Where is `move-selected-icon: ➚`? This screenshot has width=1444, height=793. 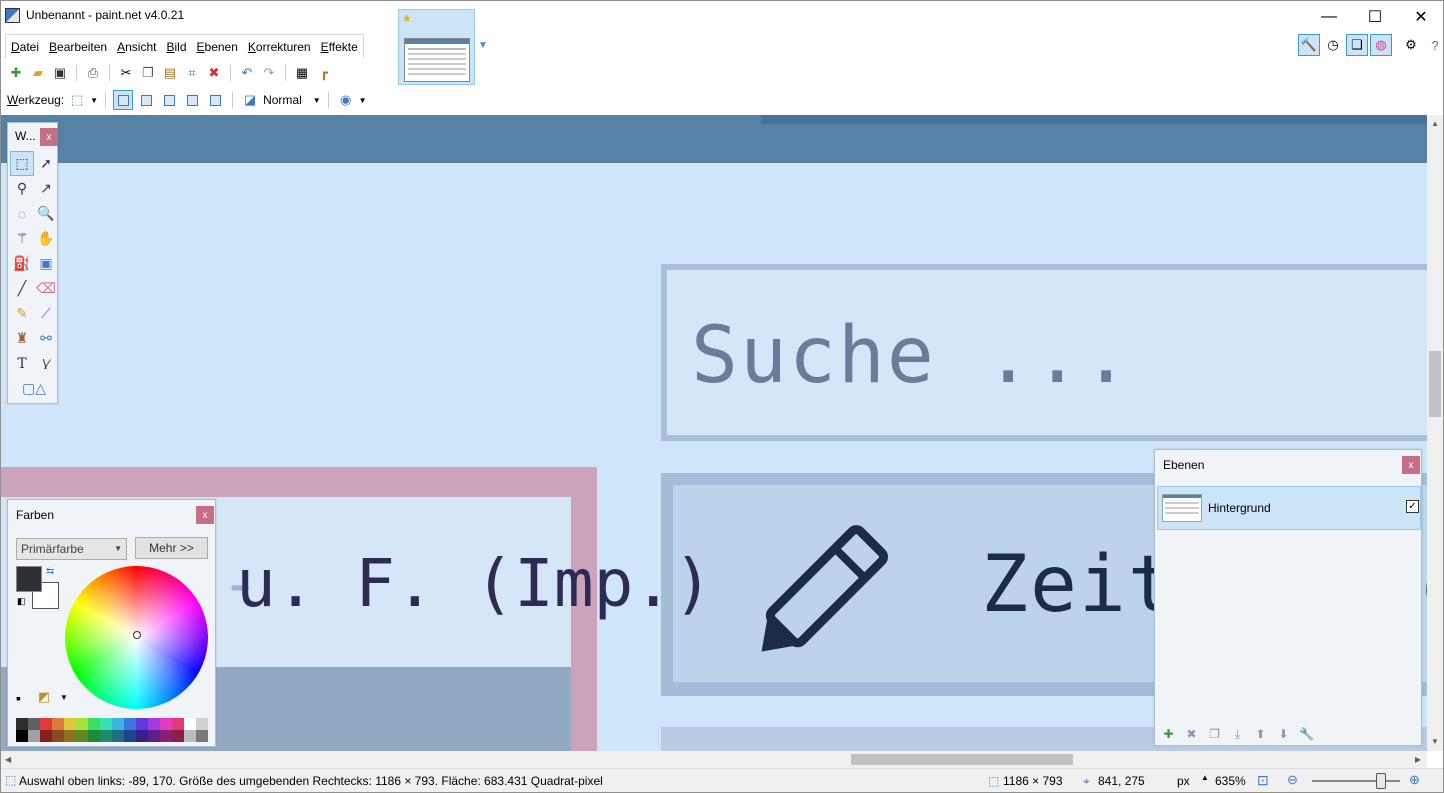
move-selected-icon: ➚ is located at coordinates (46, 163).